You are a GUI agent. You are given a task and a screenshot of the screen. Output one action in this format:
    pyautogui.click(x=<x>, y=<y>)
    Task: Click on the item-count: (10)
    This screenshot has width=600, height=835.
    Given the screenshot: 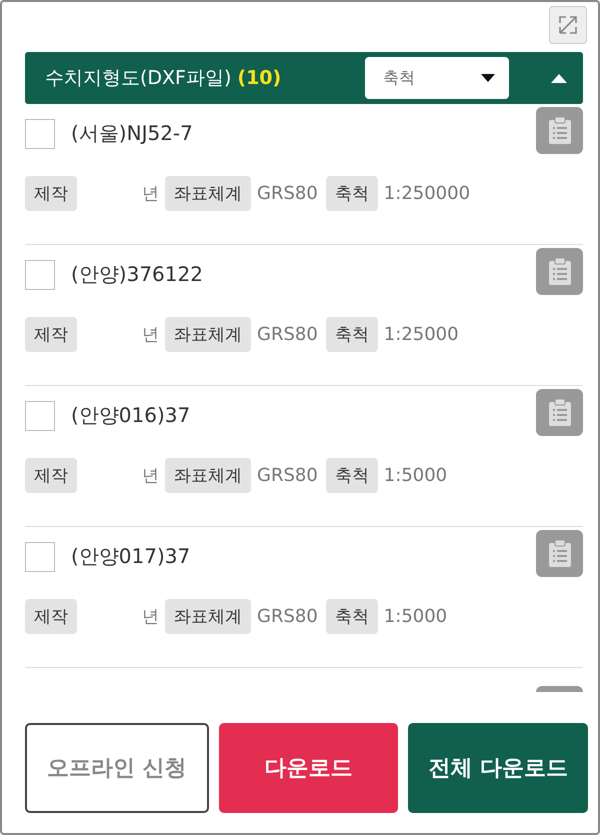 What is the action you would take?
    pyautogui.click(x=259, y=78)
    